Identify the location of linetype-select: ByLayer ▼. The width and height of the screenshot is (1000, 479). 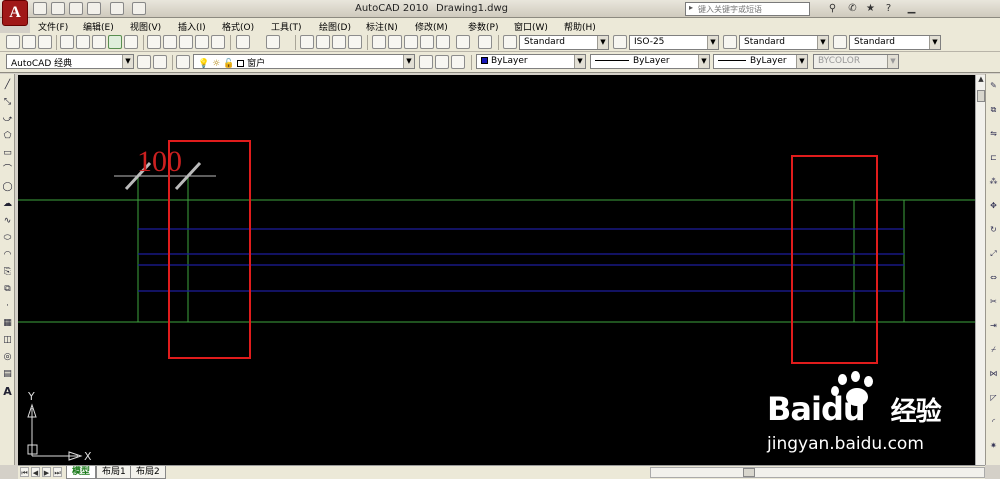
(650, 61).